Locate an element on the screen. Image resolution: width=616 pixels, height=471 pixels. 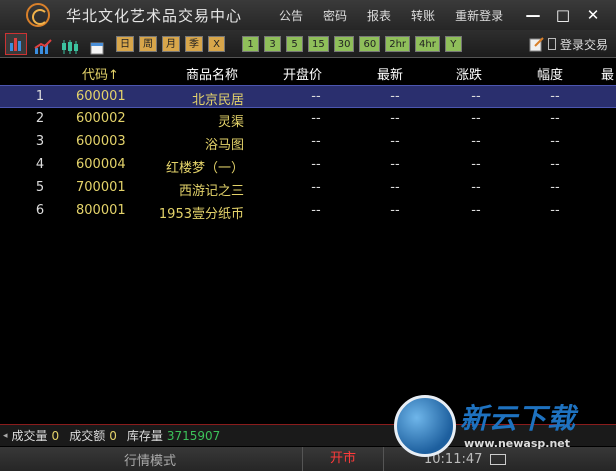
market-status: 开市 is located at coordinates (343, 459).